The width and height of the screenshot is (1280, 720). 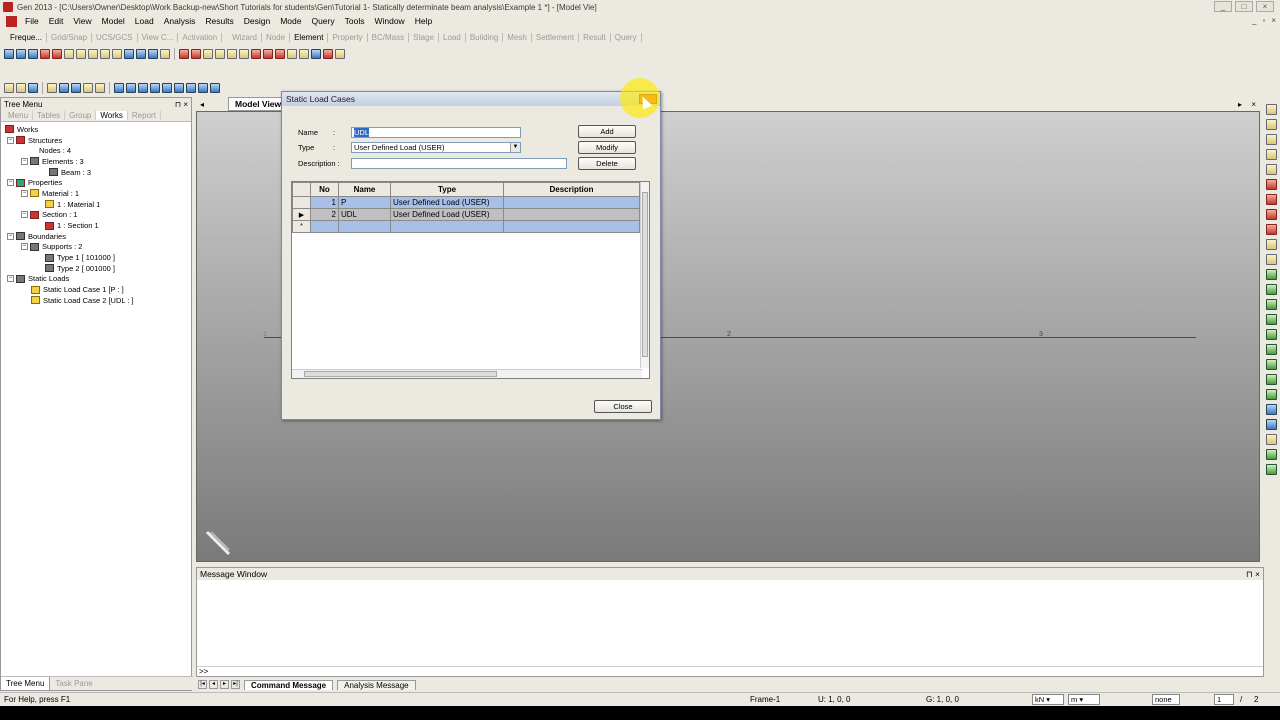 What do you see at coordinates (196, 54) in the screenshot?
I see `element-create-icon` at bounding box center [196, 54].